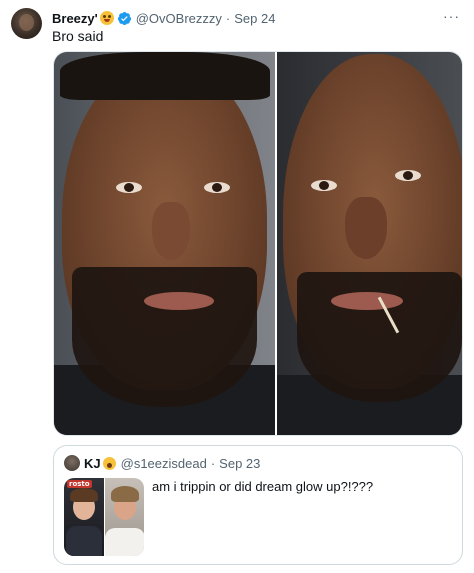 The height and width of the screenshot is (573, 474). What do you see at coordinates (75, 18) in the screenshot?
I see `author-name: Breezy'` at bounding box center [75, 18].